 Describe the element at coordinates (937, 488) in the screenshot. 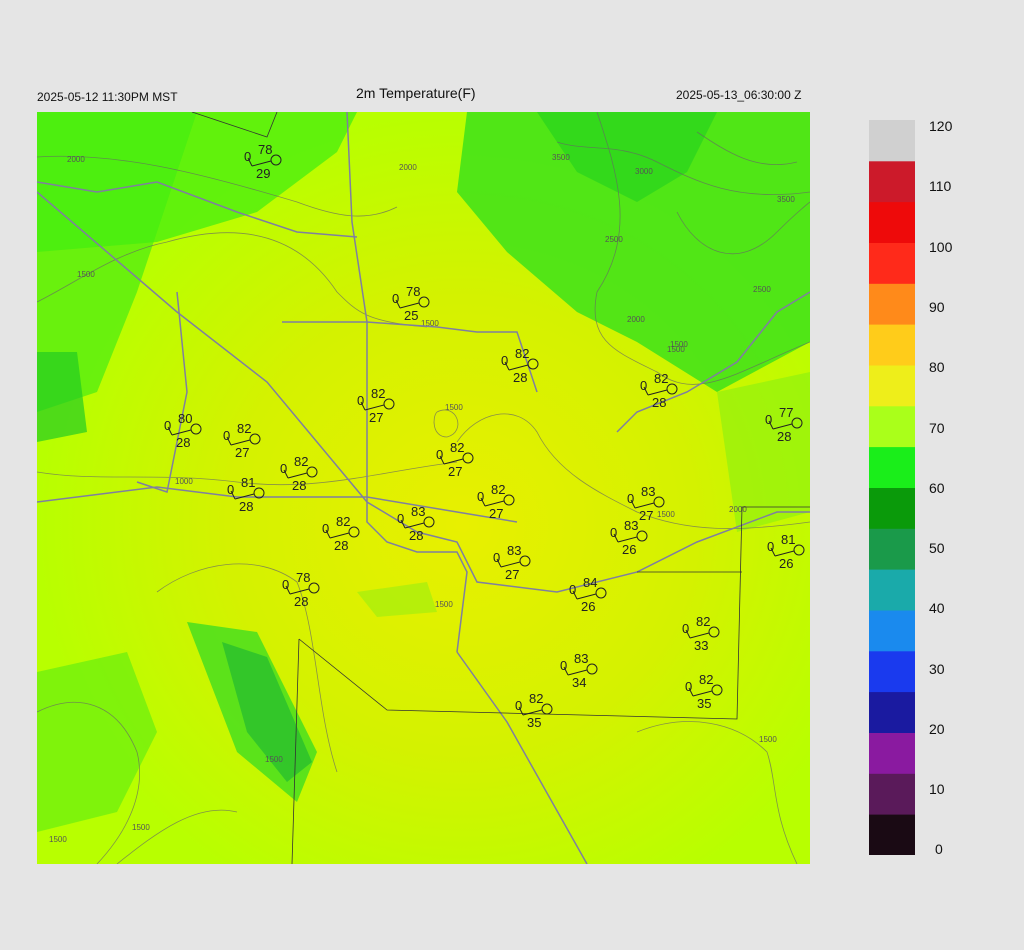

I see `colorbar-label: 60` at that location.